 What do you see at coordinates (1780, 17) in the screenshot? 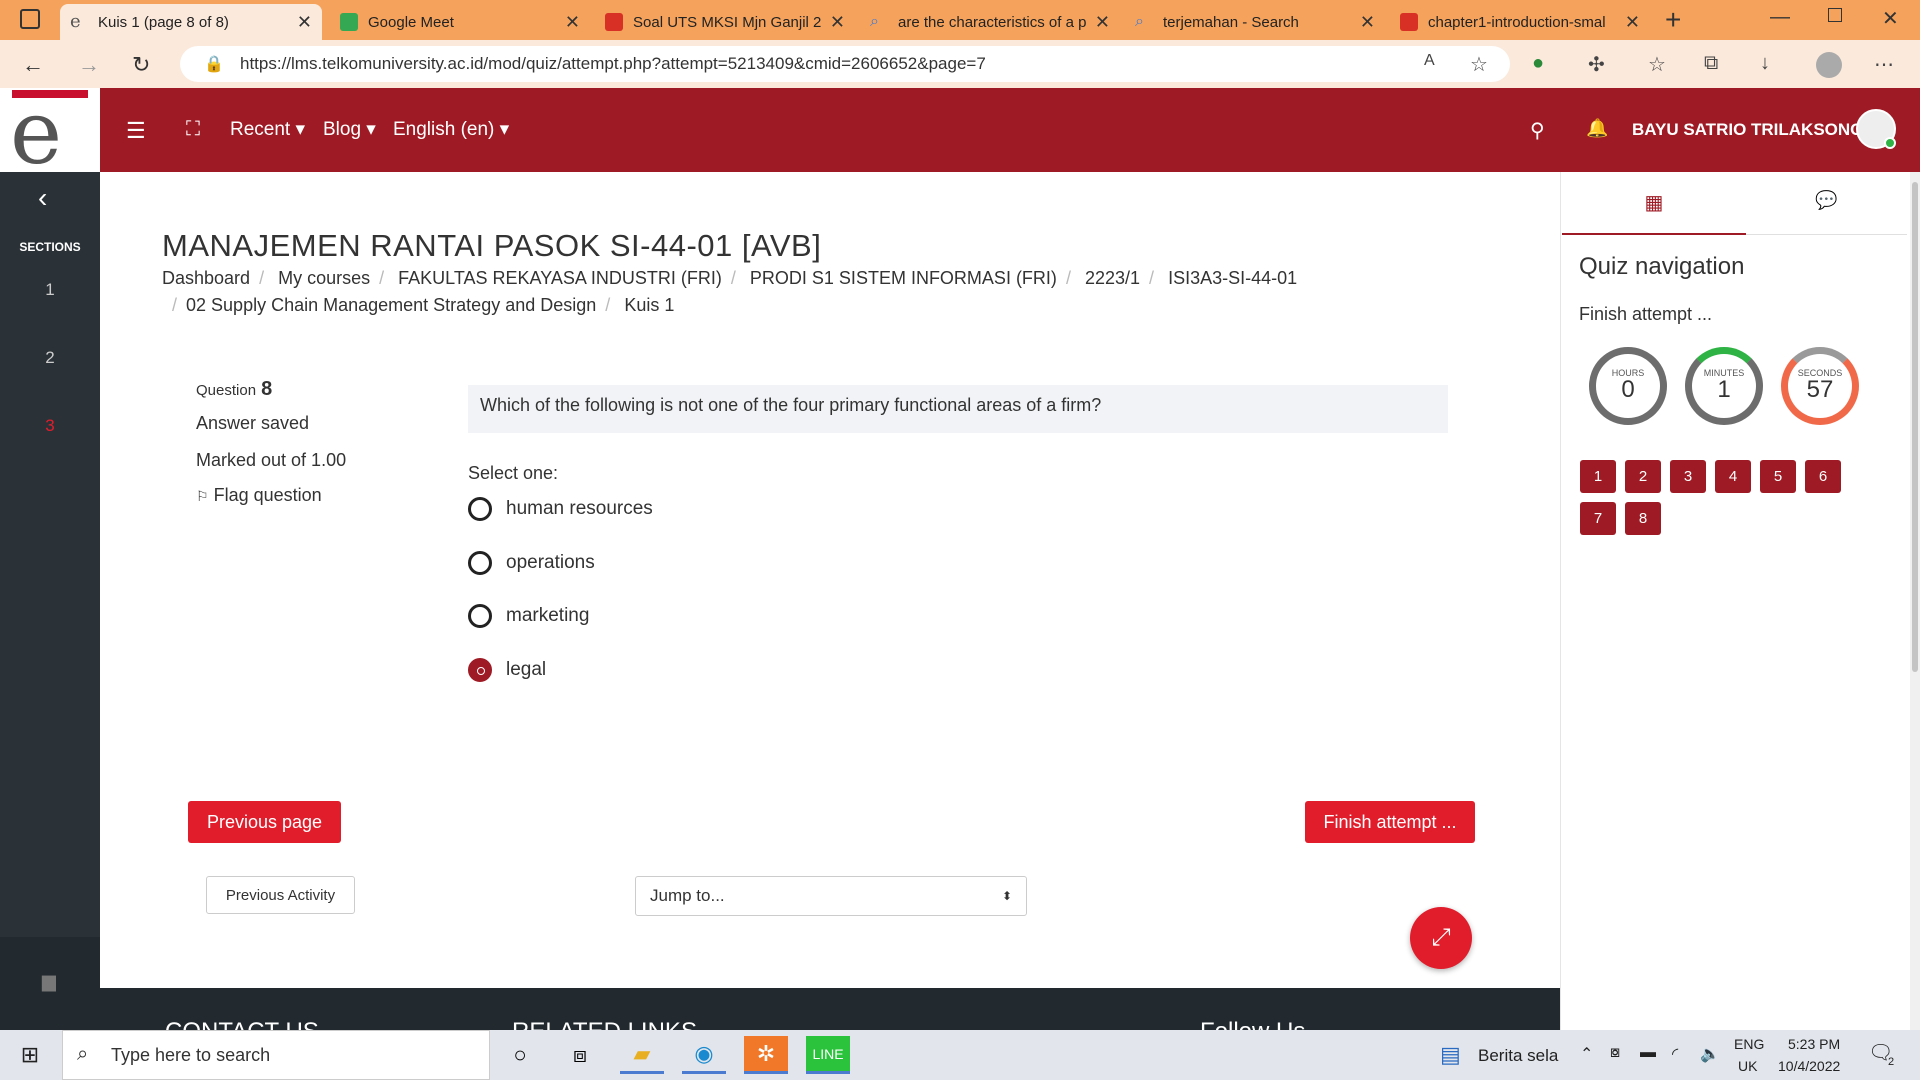
I see `minimize-icon: —` at bounding box center [1780, 17].